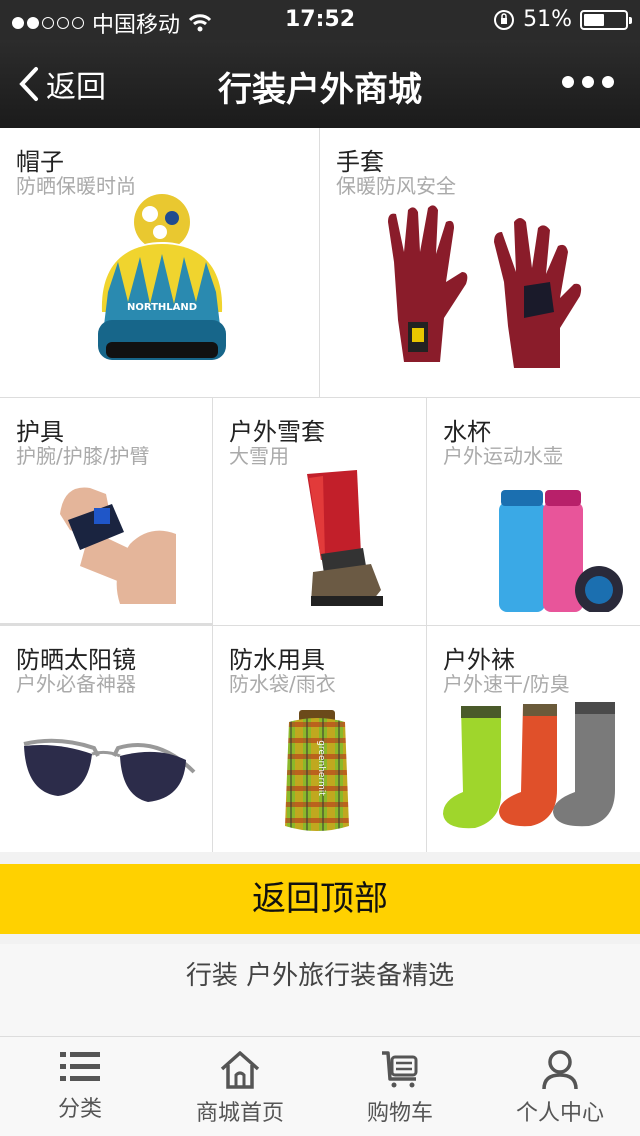 This screenshot has height=1136, width=640. What do you see at coordinates (399, 1113) in the screenshot?
I see `tab-label: 购物车` at bounding box center [399, 1113].